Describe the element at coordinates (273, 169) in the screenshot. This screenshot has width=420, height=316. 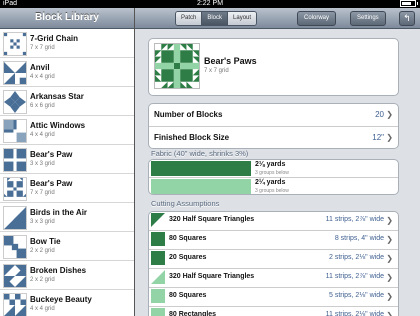
I see `fabric-row: 2⅛ yards 3 groups below` at that location.